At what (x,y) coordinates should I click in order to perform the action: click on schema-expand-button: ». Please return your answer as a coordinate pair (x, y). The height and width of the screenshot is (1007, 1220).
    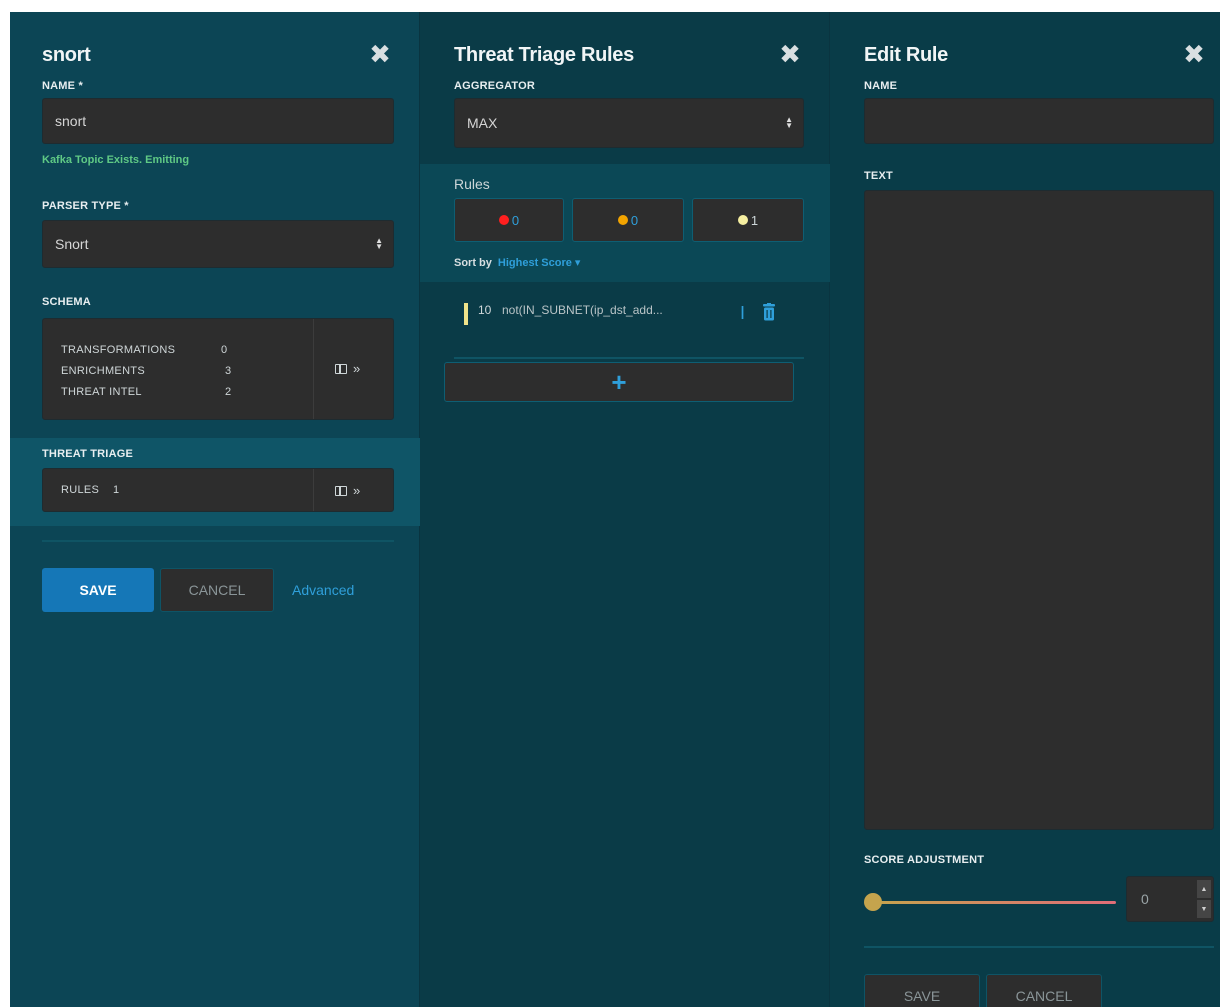
    Looking at the image, I should click on (347, 368).